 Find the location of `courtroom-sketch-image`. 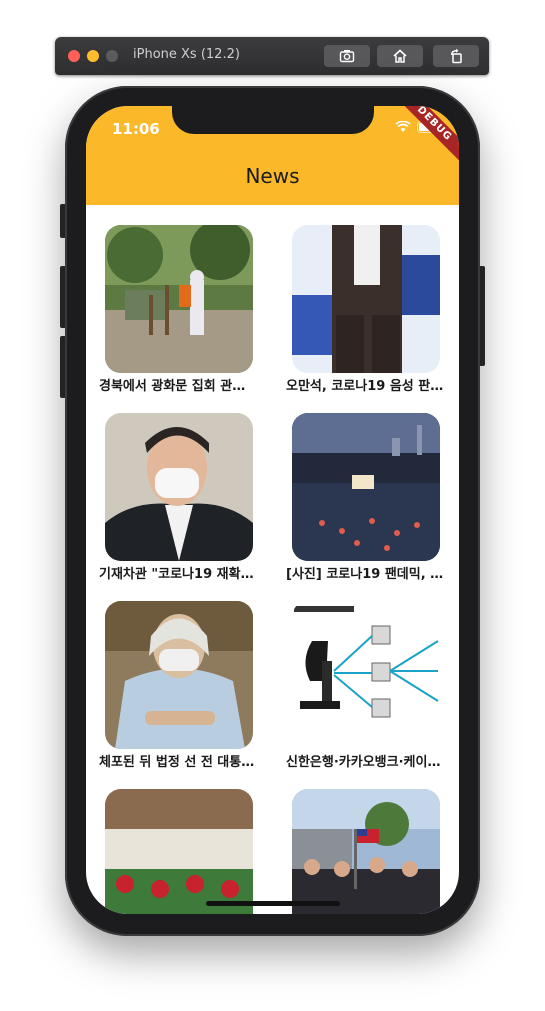

courtroom-sketch-image is located at coordinates (179, 675).